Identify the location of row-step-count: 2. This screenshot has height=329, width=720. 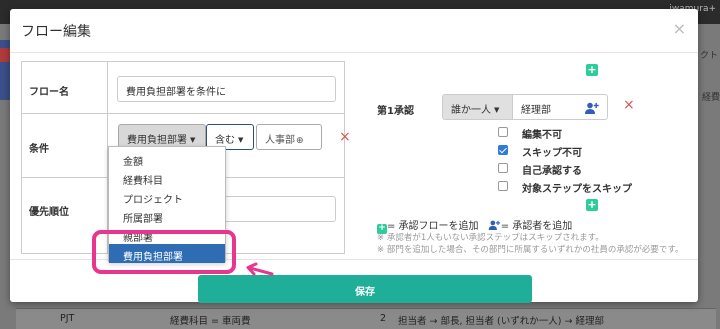
(383, 318).